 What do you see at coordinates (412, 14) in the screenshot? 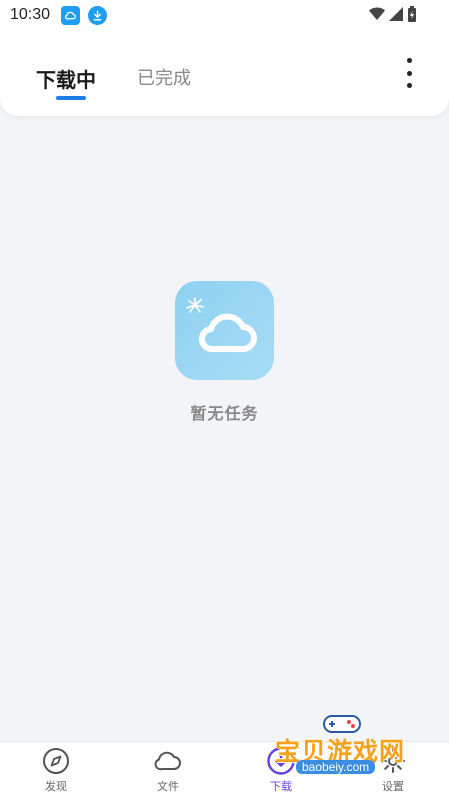
I see `battery-icon` at bounding box center [412, 14].